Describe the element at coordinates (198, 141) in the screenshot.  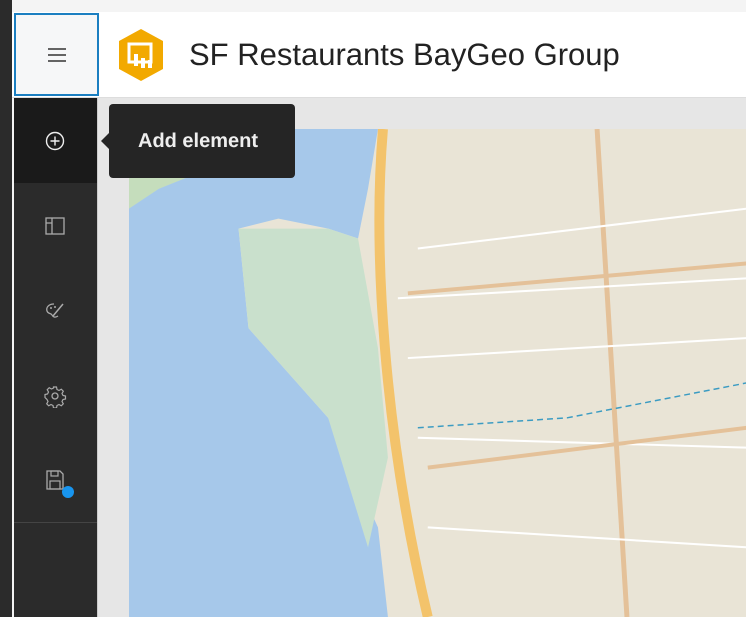
I see `tooltip-text: Add element` at that location.